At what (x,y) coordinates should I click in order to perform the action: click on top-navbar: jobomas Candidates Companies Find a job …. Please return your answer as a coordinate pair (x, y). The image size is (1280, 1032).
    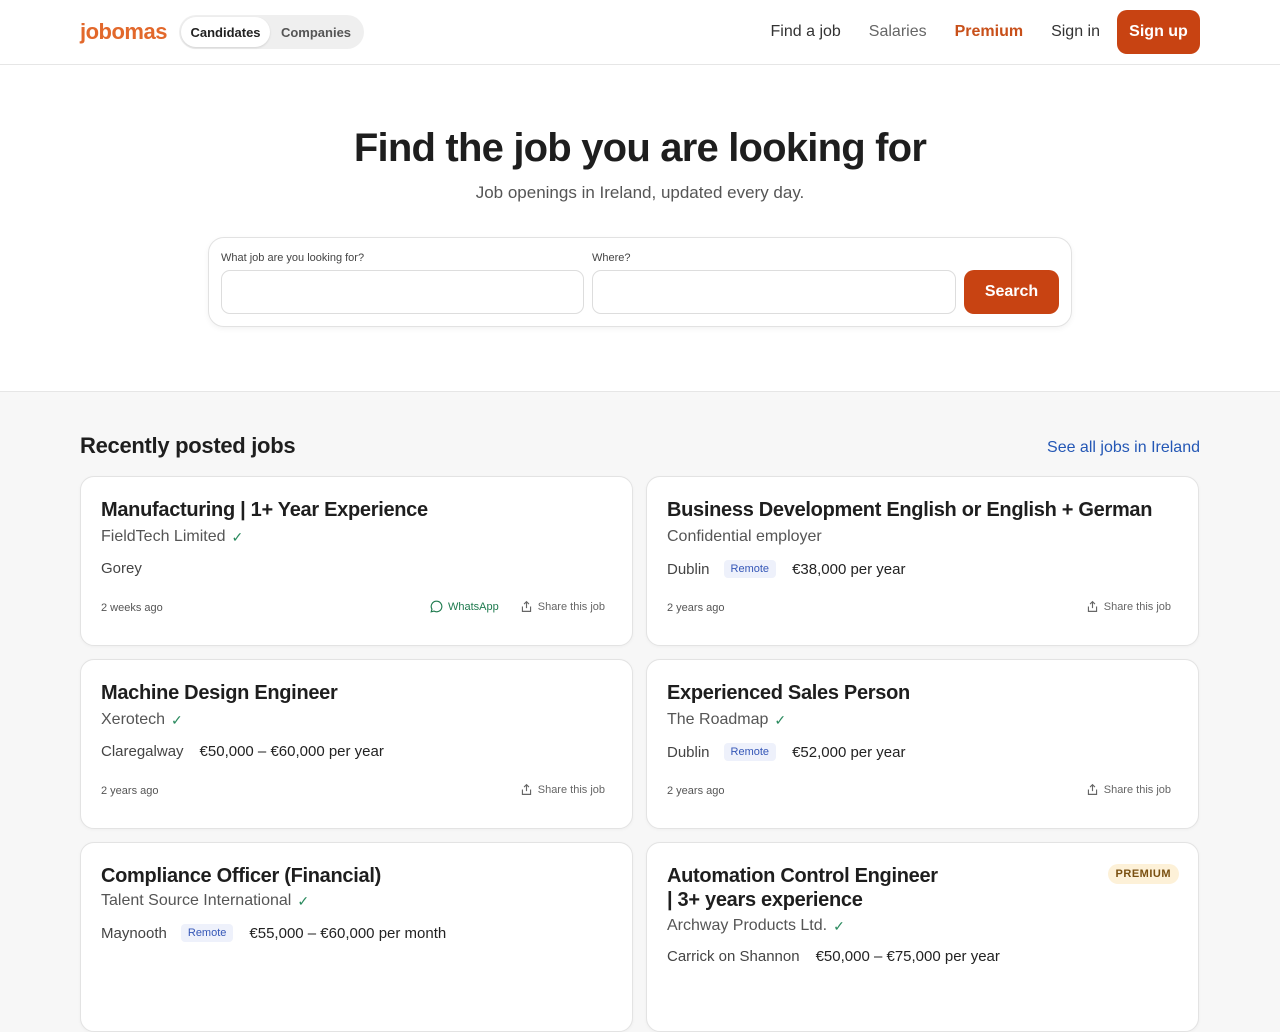
    Looking at the image, I should click on (640, 32).